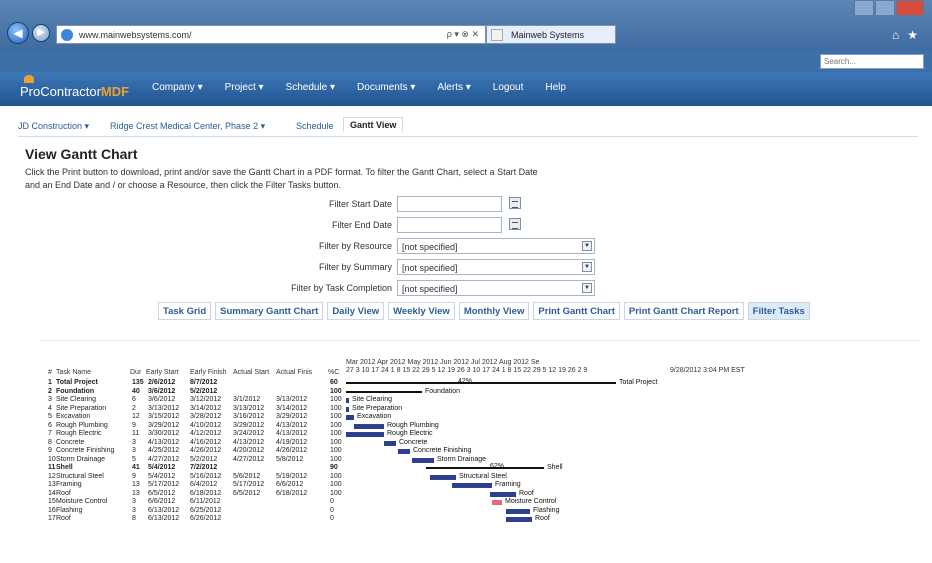  What do you see at coordinates (271, 34) in the screenshot?
I see `address-bar: www.mainwebsystems.com/ ρ ▾ ⊗ ✕` at bounding box center [271, 34].